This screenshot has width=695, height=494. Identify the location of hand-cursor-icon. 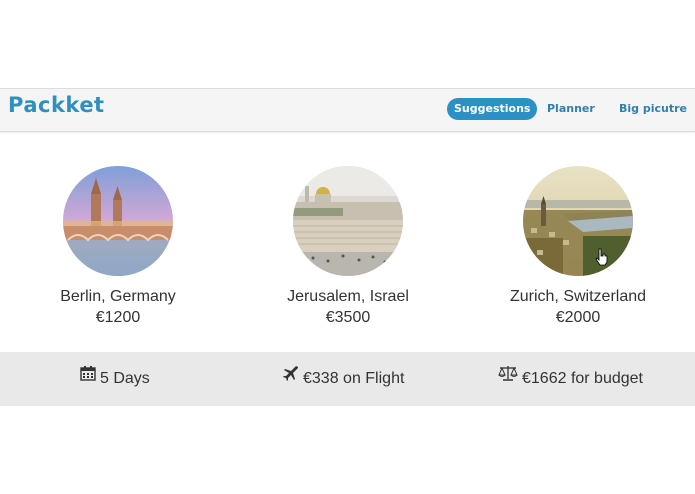
(601, 257).